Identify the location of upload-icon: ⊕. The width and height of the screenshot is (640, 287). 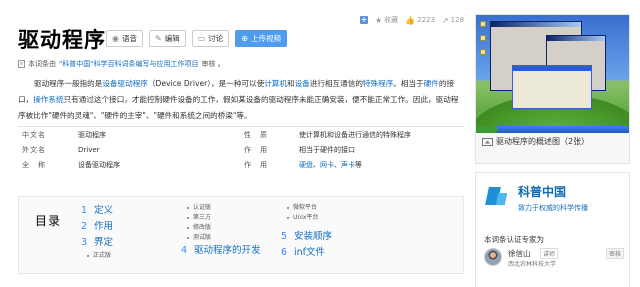
(244, 38).